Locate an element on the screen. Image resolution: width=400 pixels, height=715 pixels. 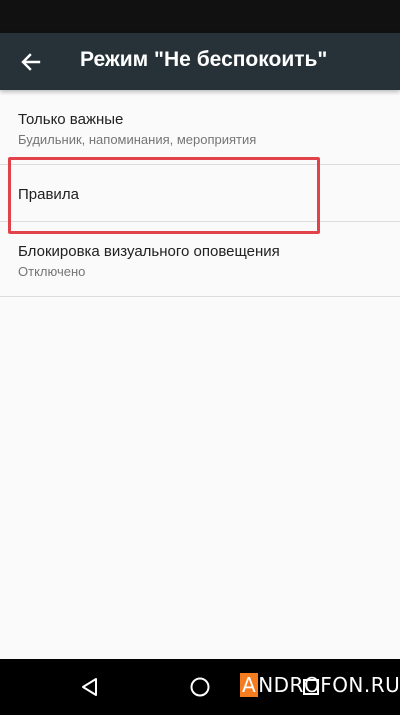
setting-summary: Будильник, напоминания, мероприятия is located at coordinates (137, 139).